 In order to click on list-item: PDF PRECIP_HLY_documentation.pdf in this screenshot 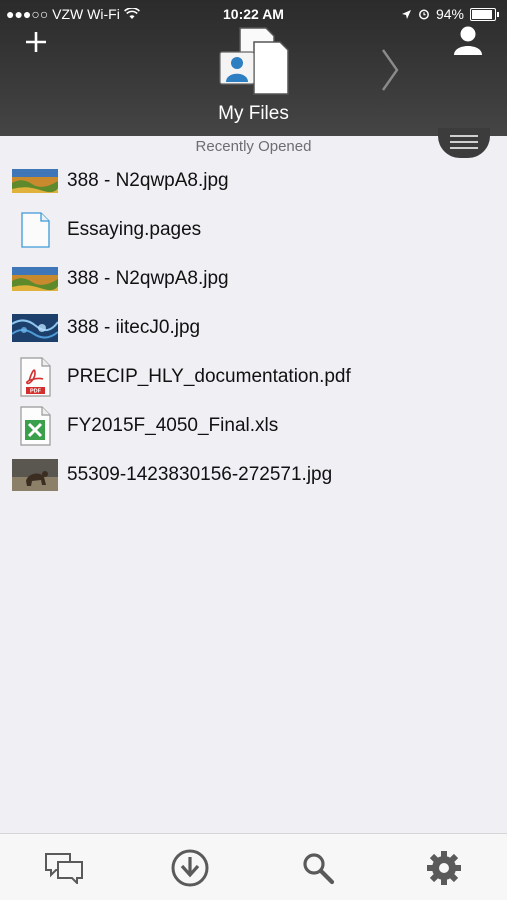, I will do `click(253, 376)`.